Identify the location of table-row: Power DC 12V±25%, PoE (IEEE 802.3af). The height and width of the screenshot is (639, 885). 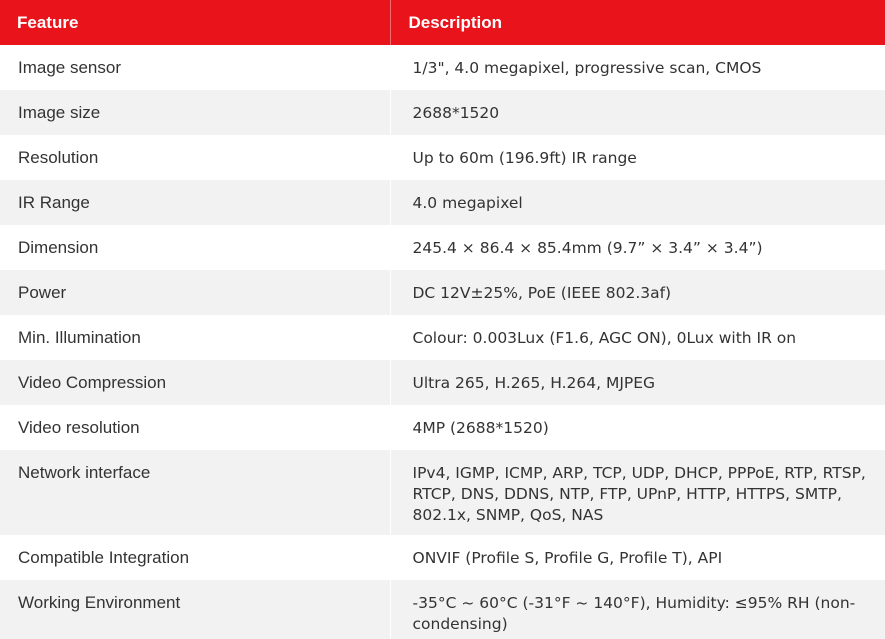
(442, 292).